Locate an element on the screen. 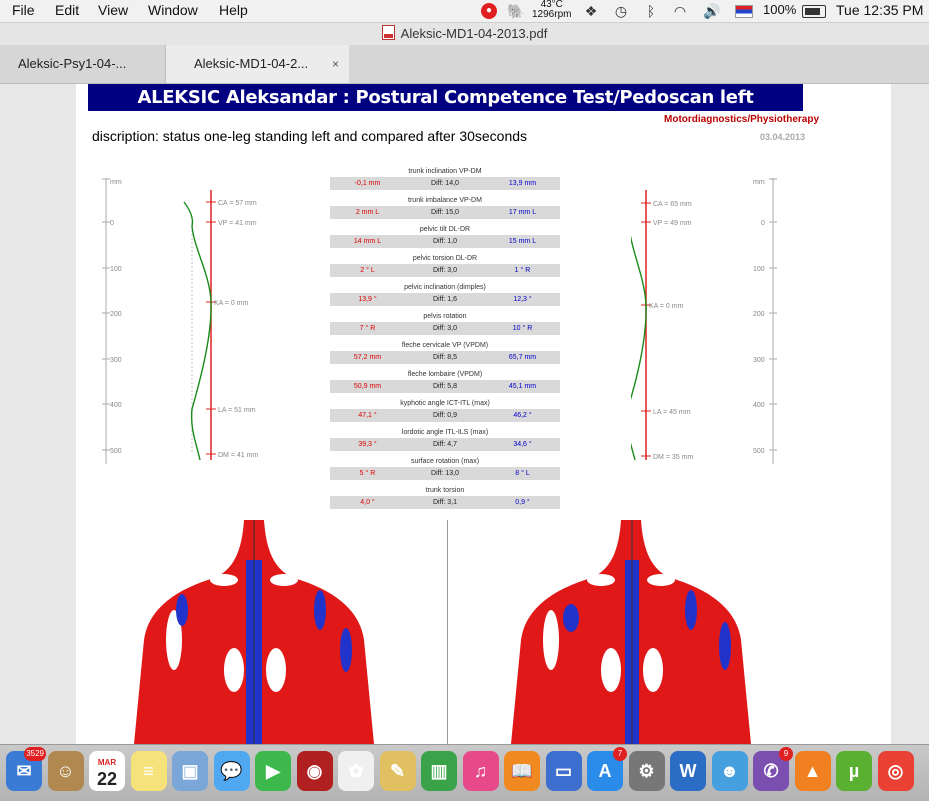 This screenshot has width=929, height=801. dock-notes-icon: ≡ is located at coordinates (148, 771).